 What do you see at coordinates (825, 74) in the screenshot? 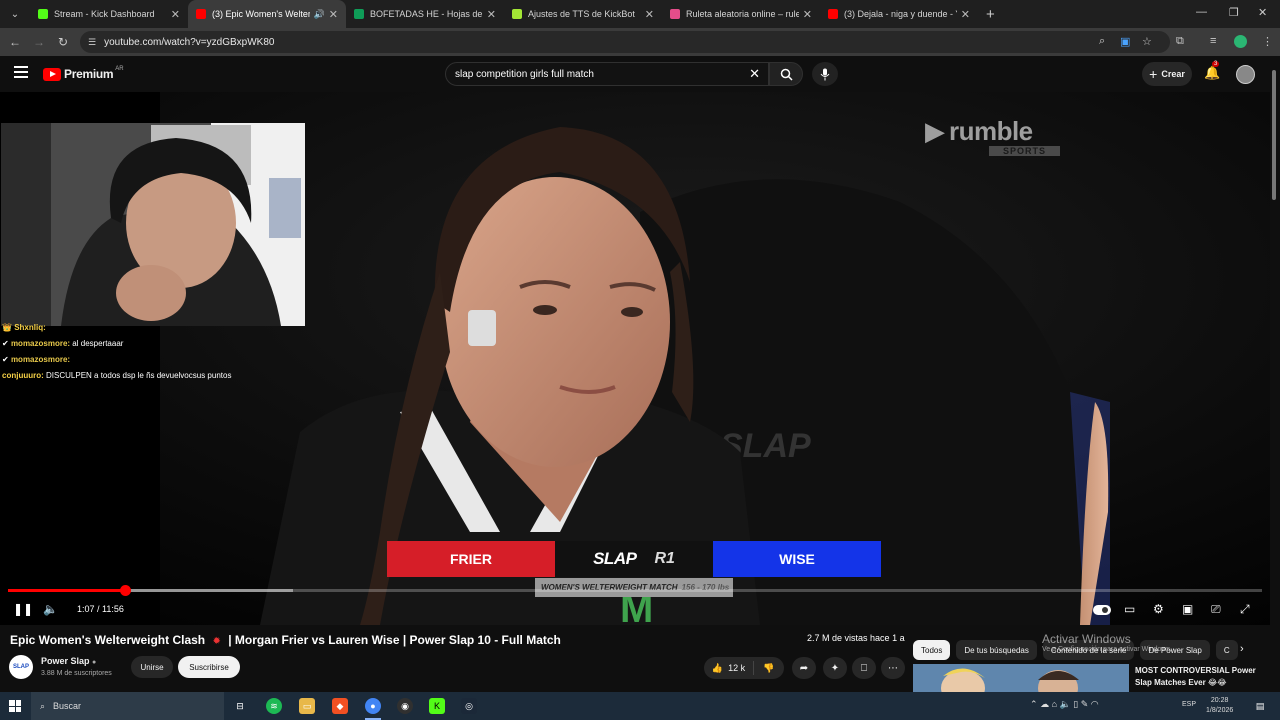
I see `voice-search-button` at bounding box center [825, 74].